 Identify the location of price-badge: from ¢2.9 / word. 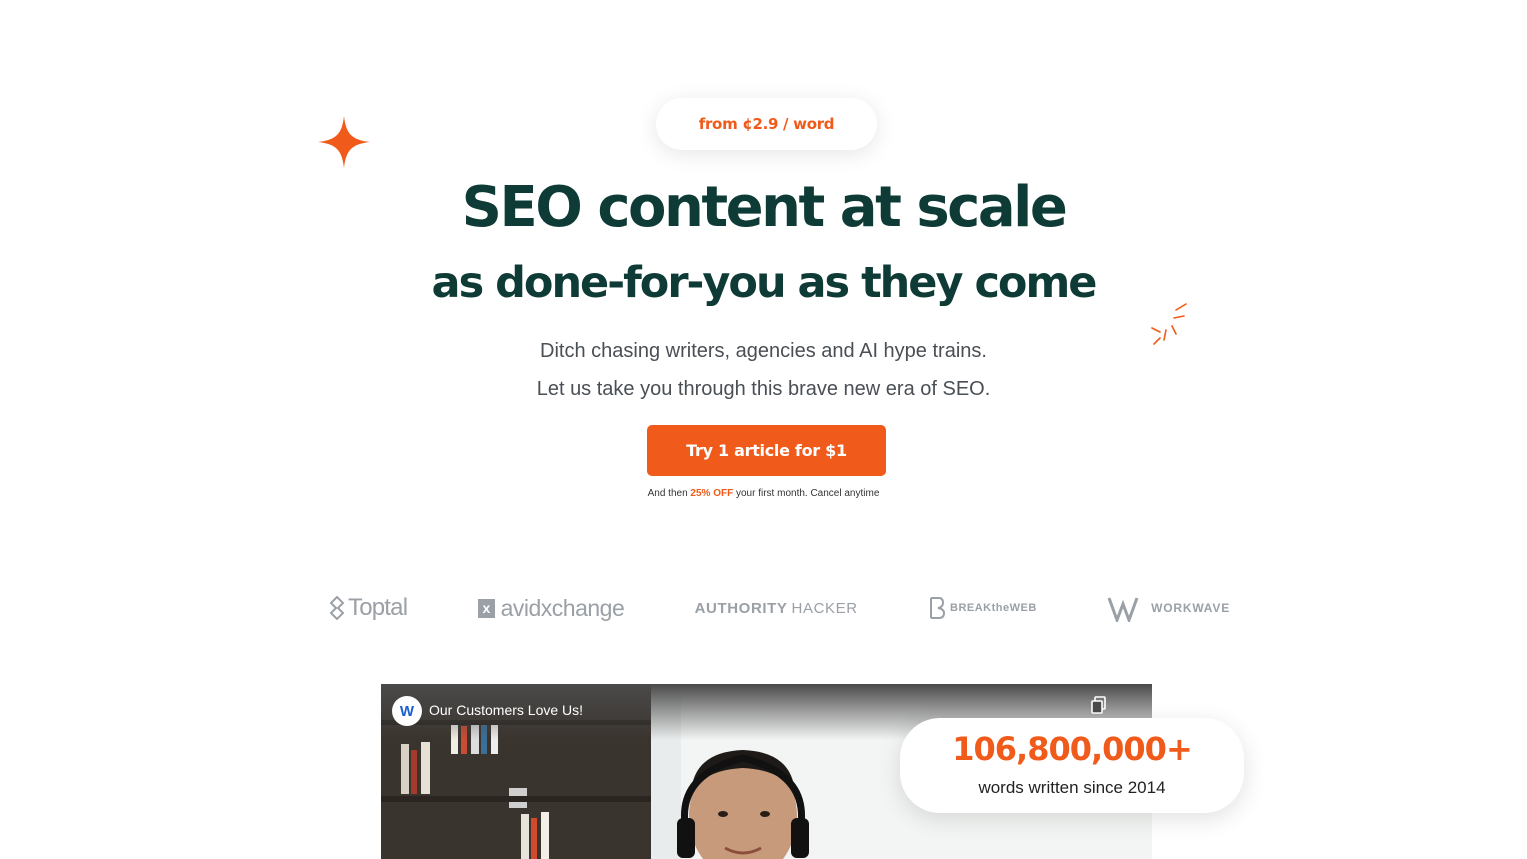
(766, 124).